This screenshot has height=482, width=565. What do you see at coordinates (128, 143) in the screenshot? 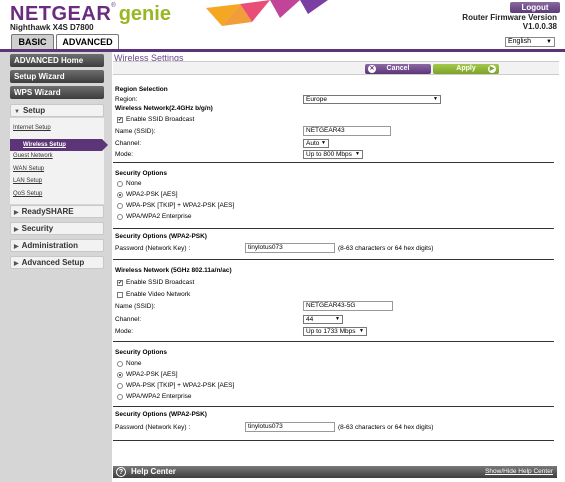
I see `channel-24-label: Channel:` at bounding box center [128, 143].